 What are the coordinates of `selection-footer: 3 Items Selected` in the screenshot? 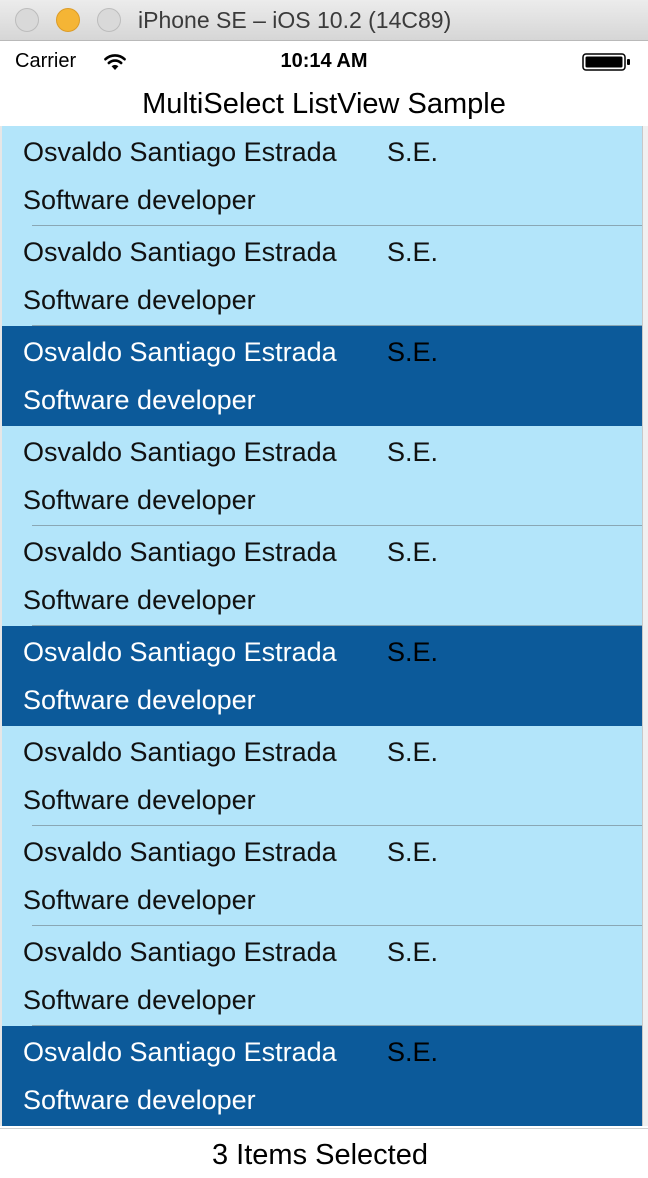 It's located at (324, 1153).